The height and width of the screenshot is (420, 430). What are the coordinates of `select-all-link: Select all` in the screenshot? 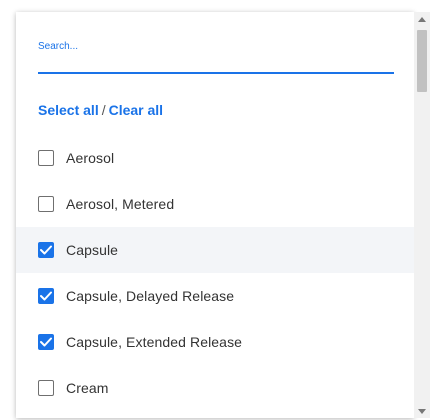 It's located at (68, 110).